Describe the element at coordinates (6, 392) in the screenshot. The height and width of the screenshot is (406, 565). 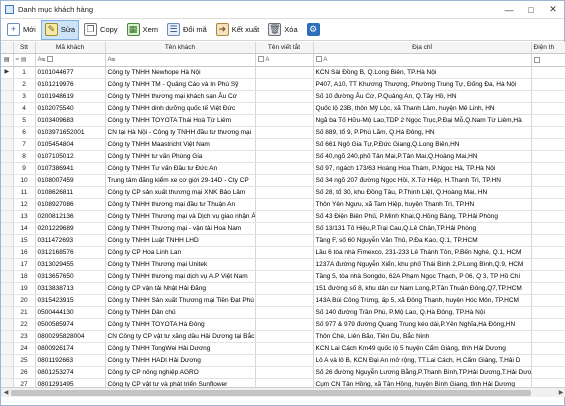
I see `scroll-left-icon: ◀` at that location.